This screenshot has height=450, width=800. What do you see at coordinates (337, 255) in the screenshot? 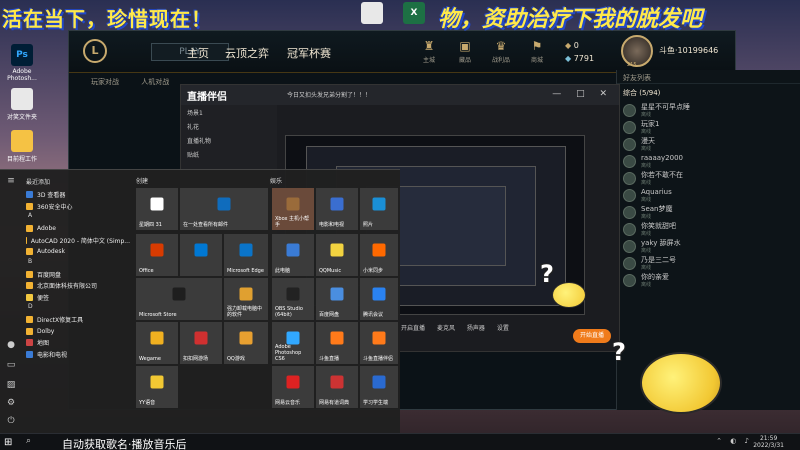
I see `start-tile: QQMusic` at bounding box center [337, 255].